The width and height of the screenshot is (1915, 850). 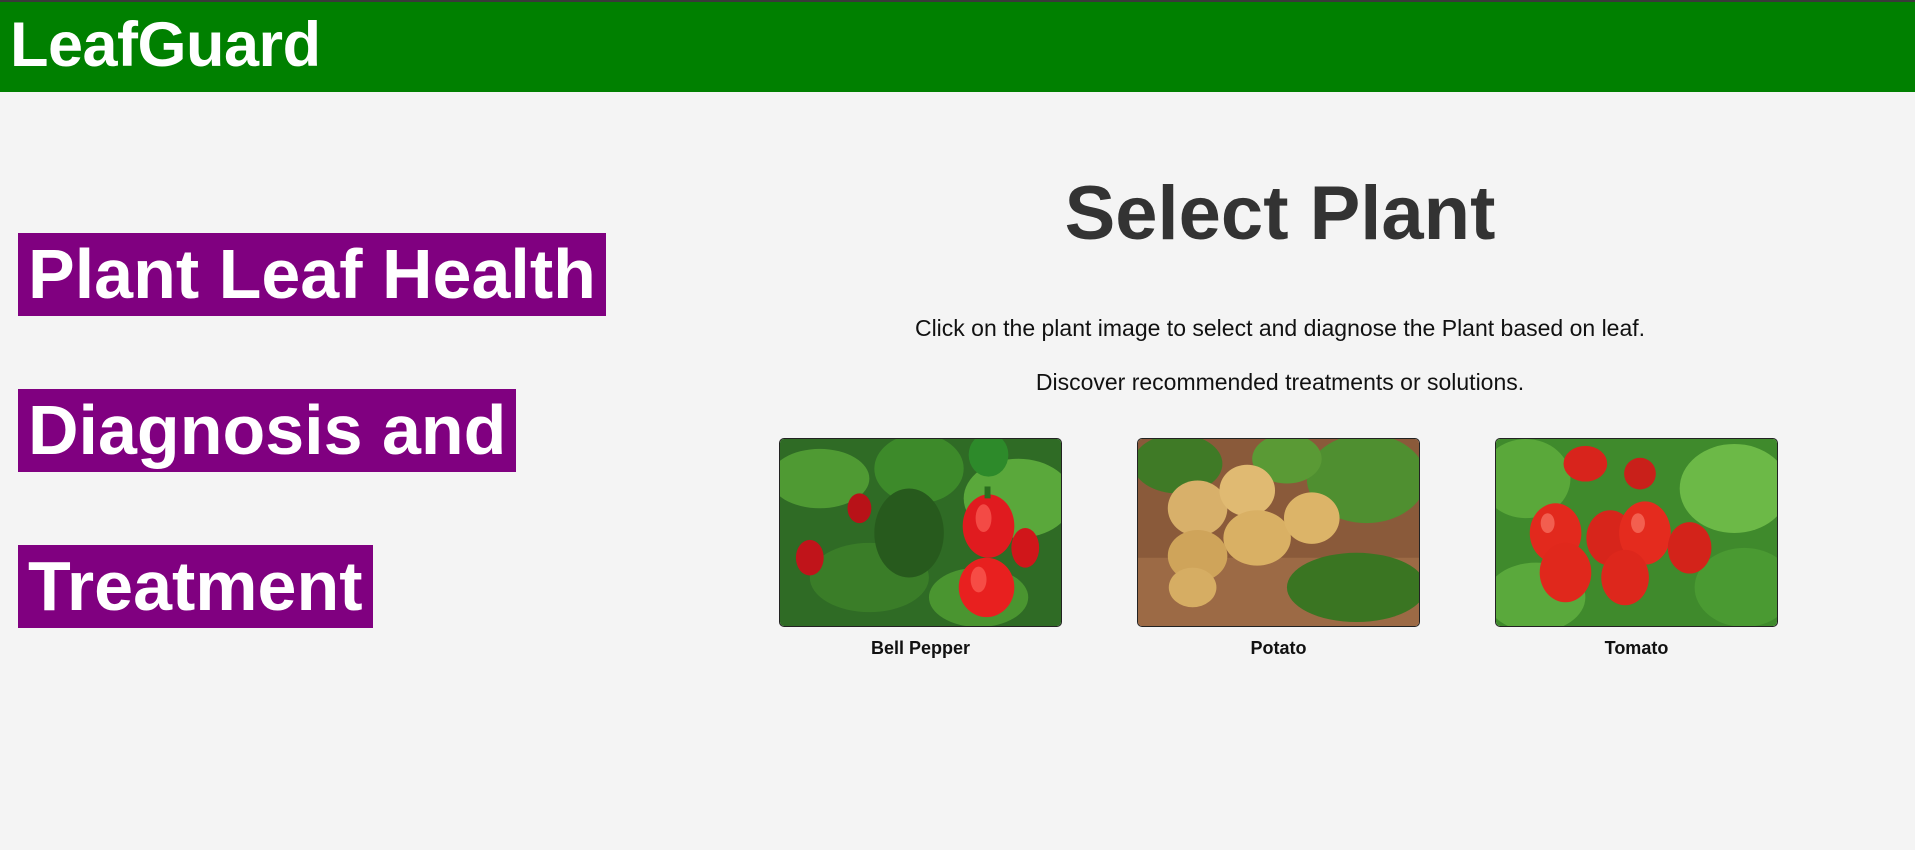 What do you see at coordinates (1278, 532) in the screenshot?
I see `potato-image` at bounding box center [1278, 532].